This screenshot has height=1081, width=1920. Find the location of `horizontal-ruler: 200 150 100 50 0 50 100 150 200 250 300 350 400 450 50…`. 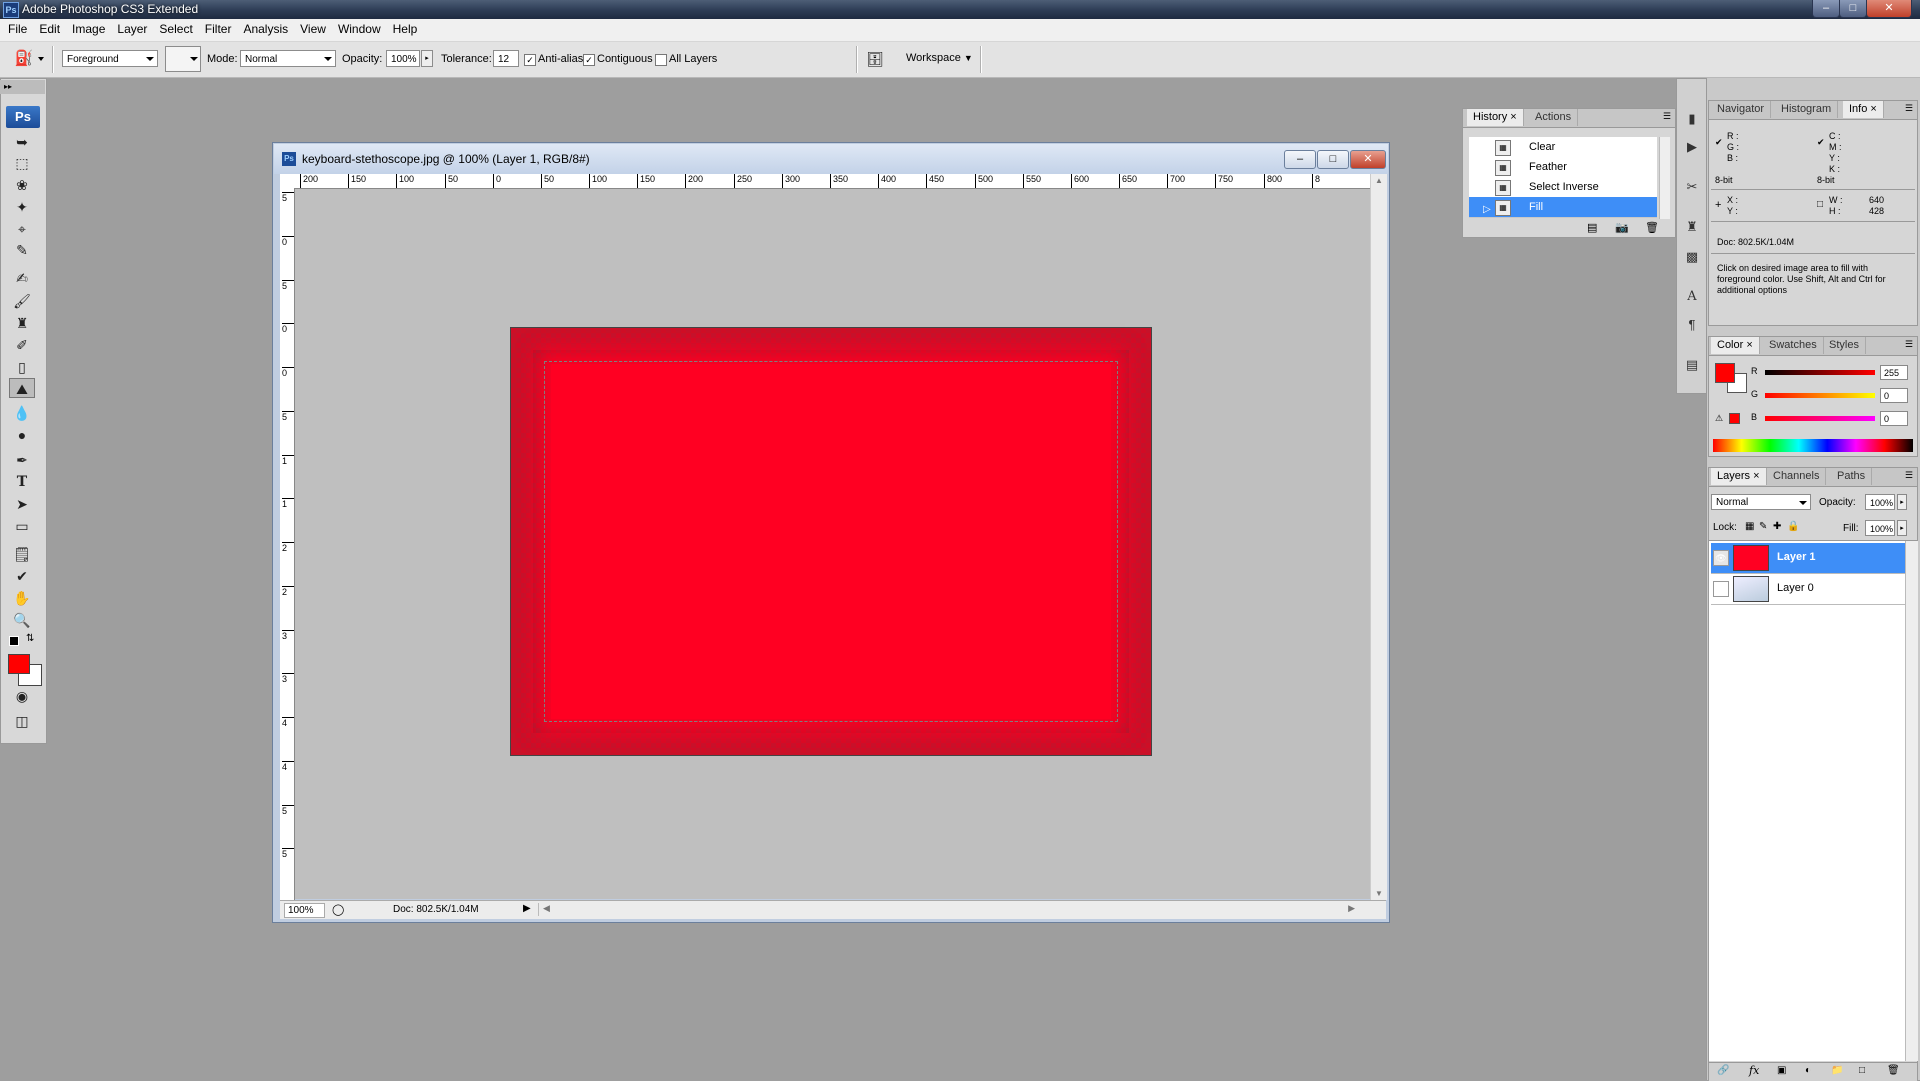

horizontal-ruler: 200 150 100 50 0 50 100 150 200 250 300 350 400 450 50… is located at coordinates (831, 181).